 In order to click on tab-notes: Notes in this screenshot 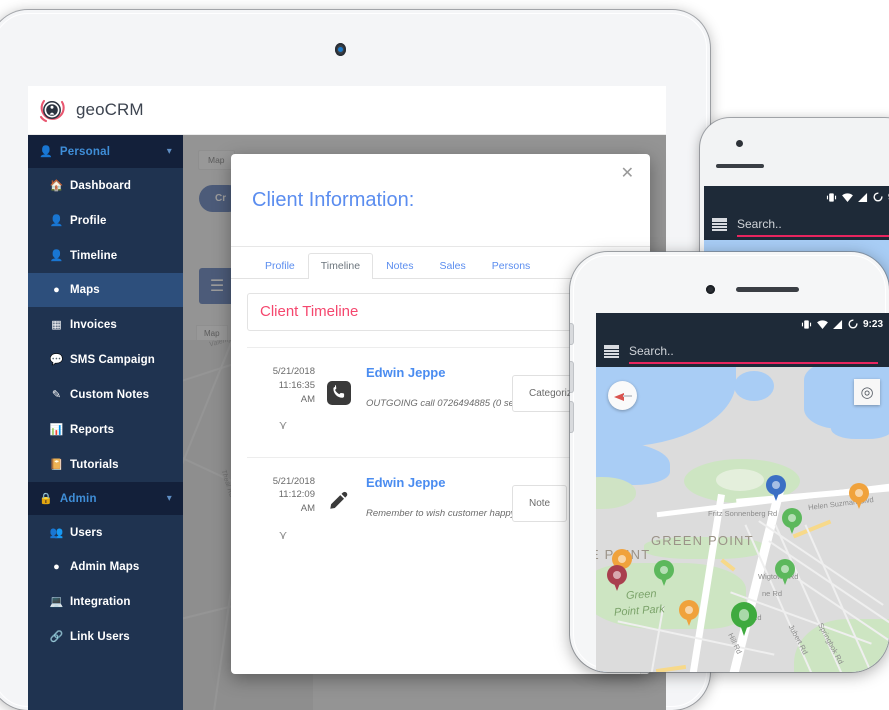, I will do `click(399, 266)`.